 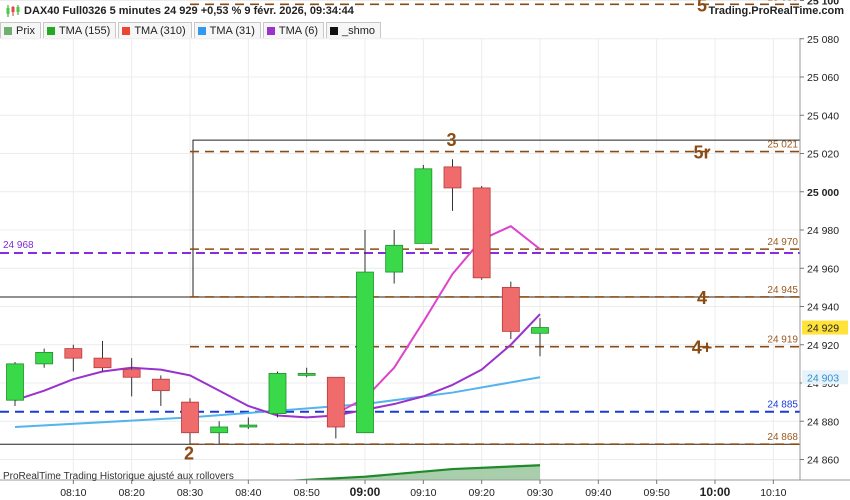 What do you see at coordinates (782, 405) in the screenshot?
I see `level-label: 24 885` at bounding box center [782, 405].